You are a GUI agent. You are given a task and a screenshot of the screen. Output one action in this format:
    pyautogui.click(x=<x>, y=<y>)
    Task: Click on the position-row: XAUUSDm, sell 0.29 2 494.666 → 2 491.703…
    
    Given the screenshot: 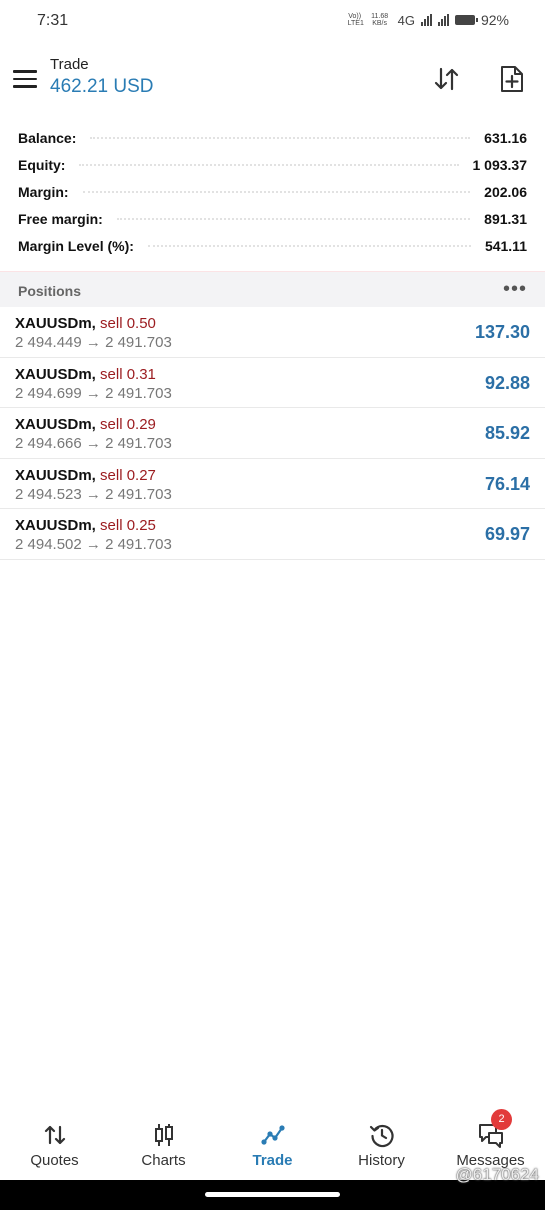 What is the action you would take?
    pyautogui.click(x=272, y=433)
    